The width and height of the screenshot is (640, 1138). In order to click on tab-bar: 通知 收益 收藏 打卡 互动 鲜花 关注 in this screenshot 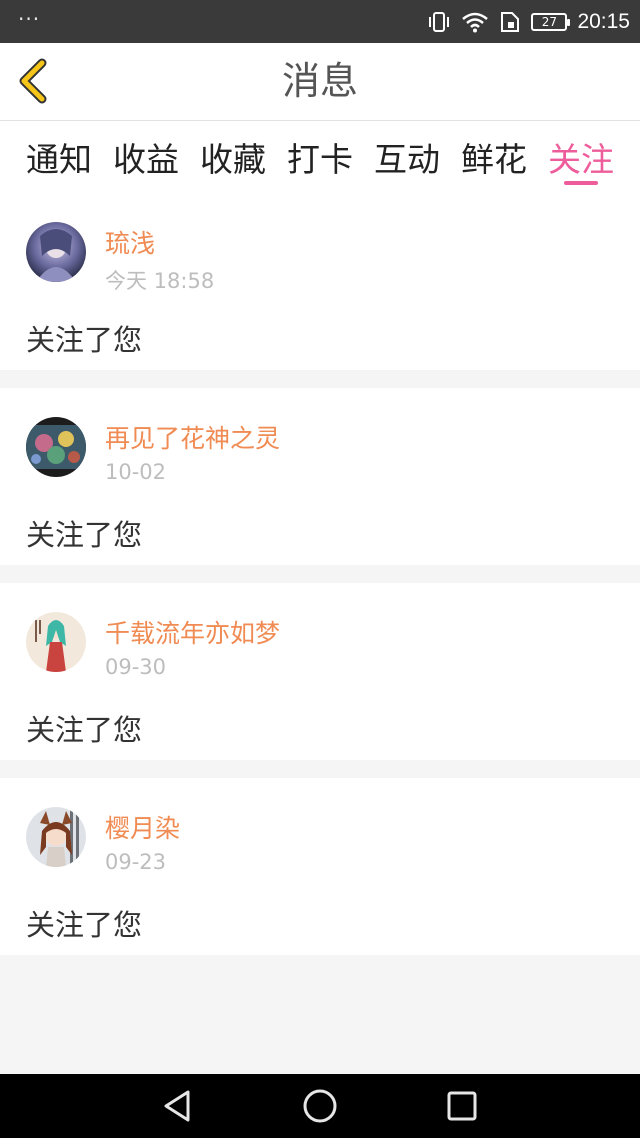, I will do `click(320, 160)`.